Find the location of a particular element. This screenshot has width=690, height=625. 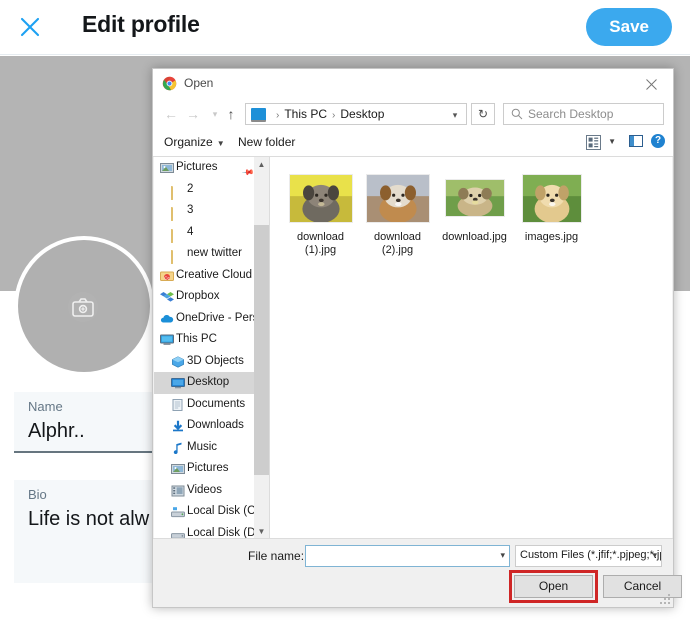

navigation-pane-scrollbar: ▲ ▼ is located at coordinates (261, 348).